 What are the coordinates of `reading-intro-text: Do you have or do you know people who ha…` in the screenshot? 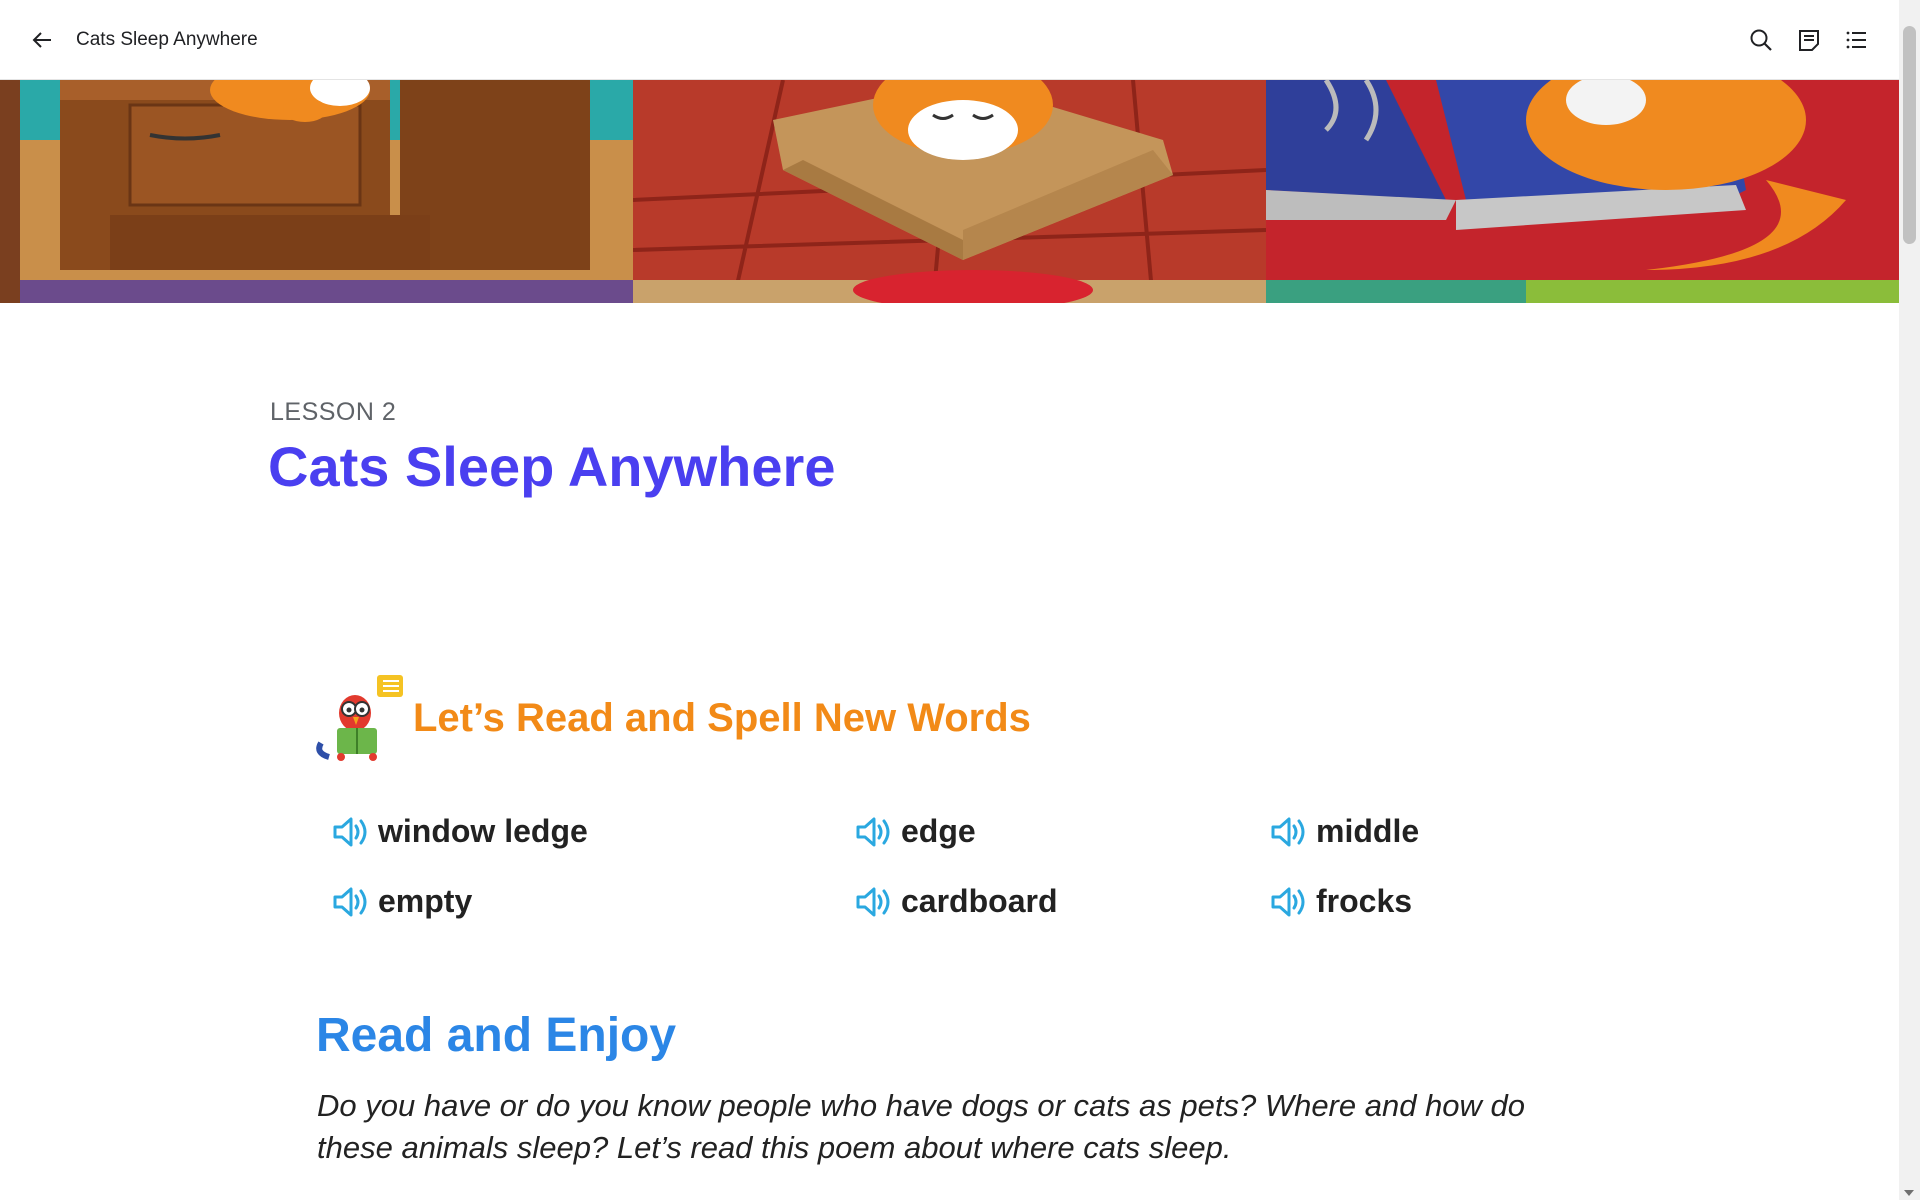 It's located at (921, 1126).